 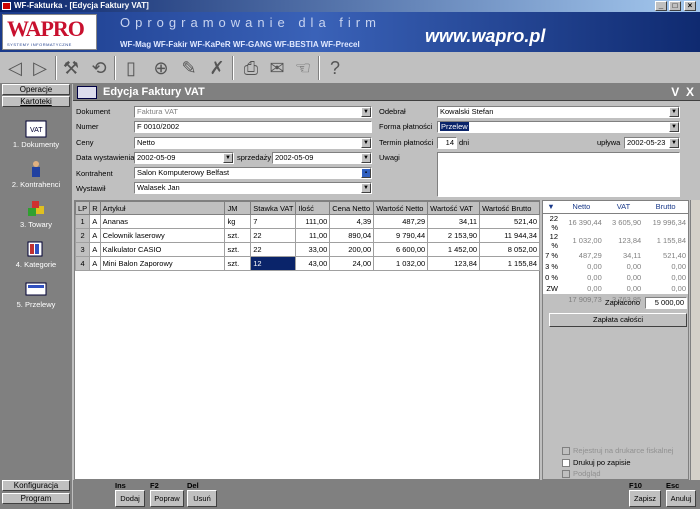 I want to click on dokument-label: Dokument, so click(x=93, y=111).